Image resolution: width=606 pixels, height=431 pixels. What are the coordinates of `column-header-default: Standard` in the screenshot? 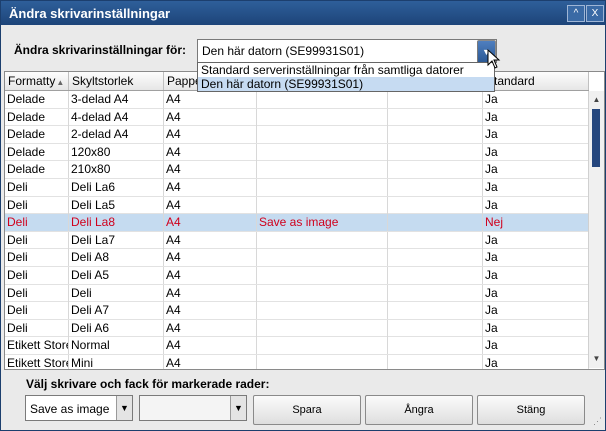 It's located at (536, 81).